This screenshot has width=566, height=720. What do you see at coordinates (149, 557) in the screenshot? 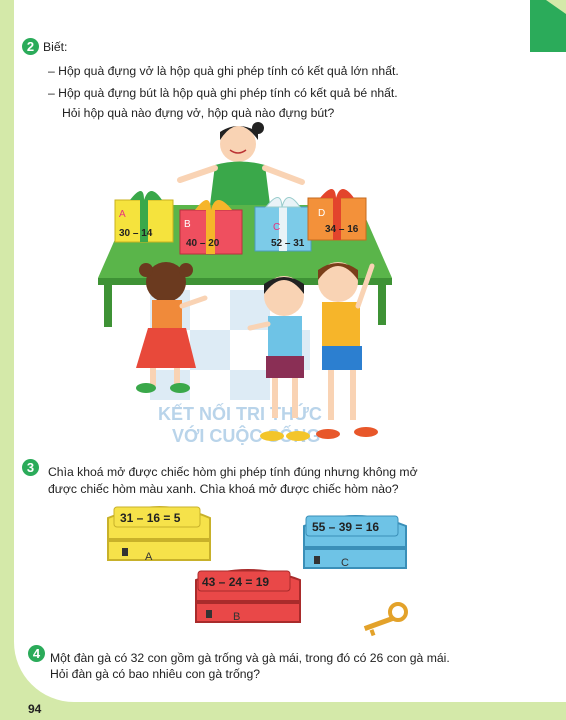
I see `chest-a-letter: A` at bounding box center [149, 557].